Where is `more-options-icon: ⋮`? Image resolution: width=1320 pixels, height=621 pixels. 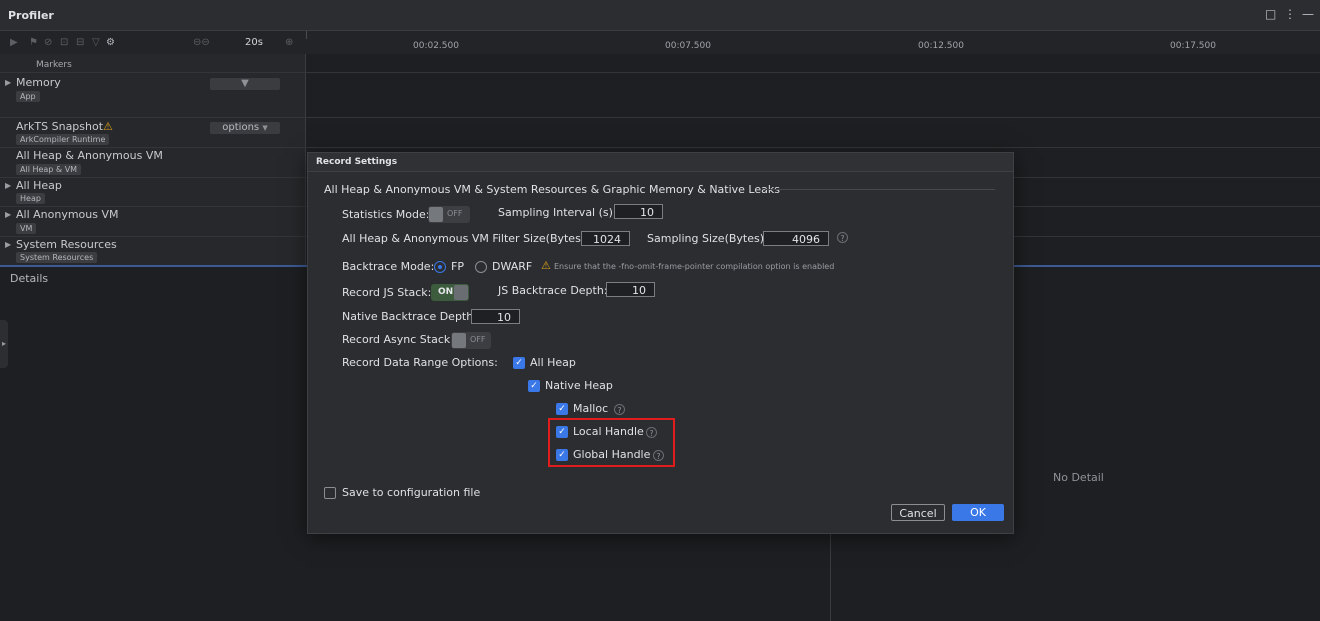 more-options-icon: ⋮ is located at coordinates (1290, 14).